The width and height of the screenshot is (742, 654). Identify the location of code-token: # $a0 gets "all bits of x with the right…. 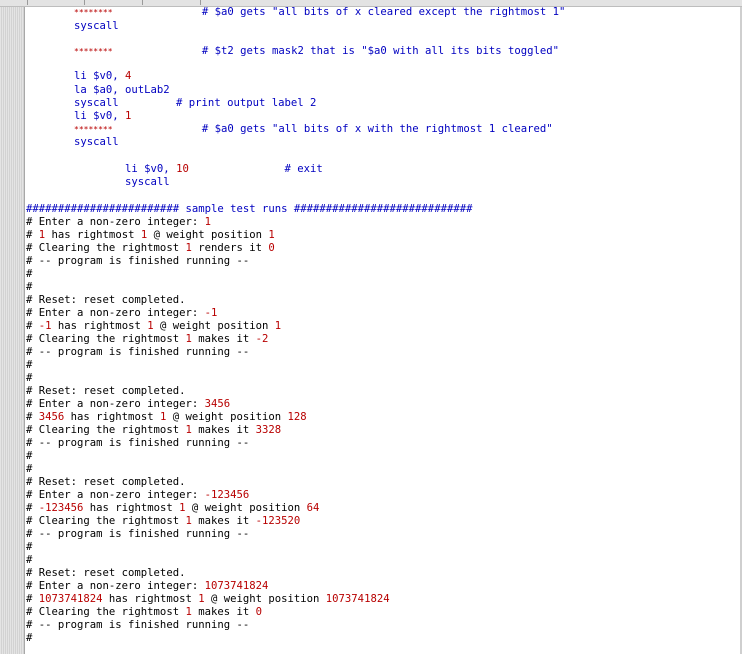
(332, 129).